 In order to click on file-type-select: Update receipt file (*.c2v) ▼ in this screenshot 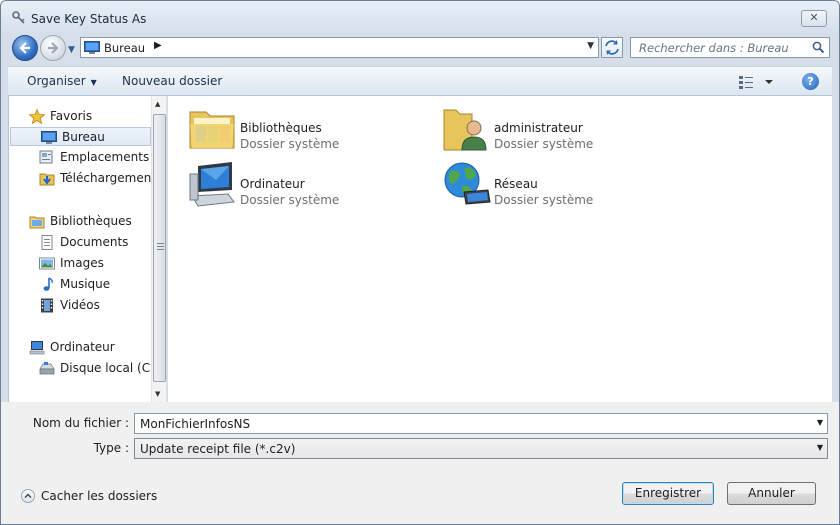, I will do `click(481, 448)`.